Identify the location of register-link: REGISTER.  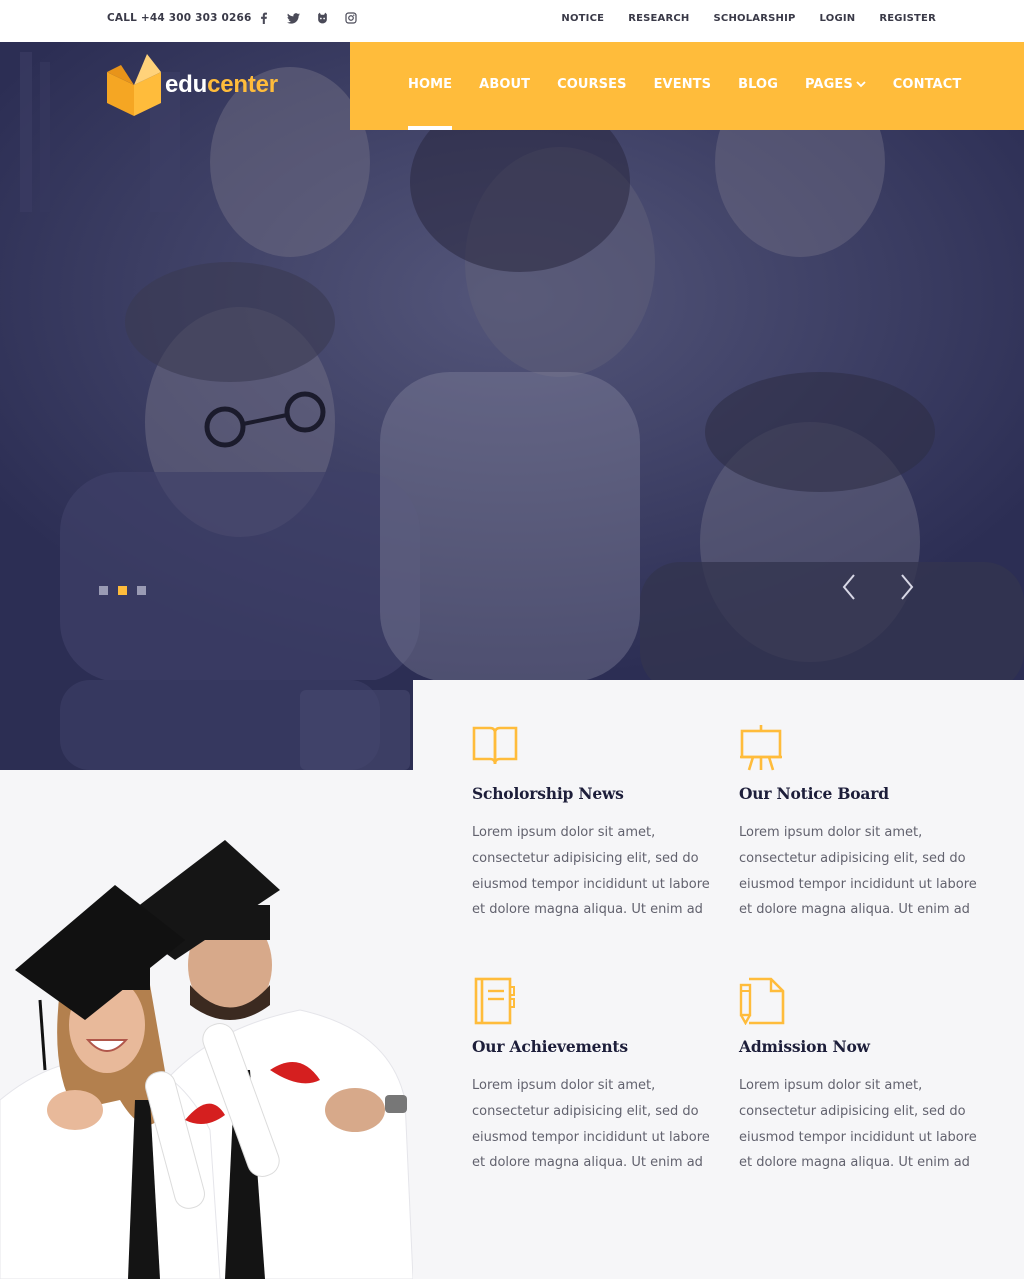
(907, 18).